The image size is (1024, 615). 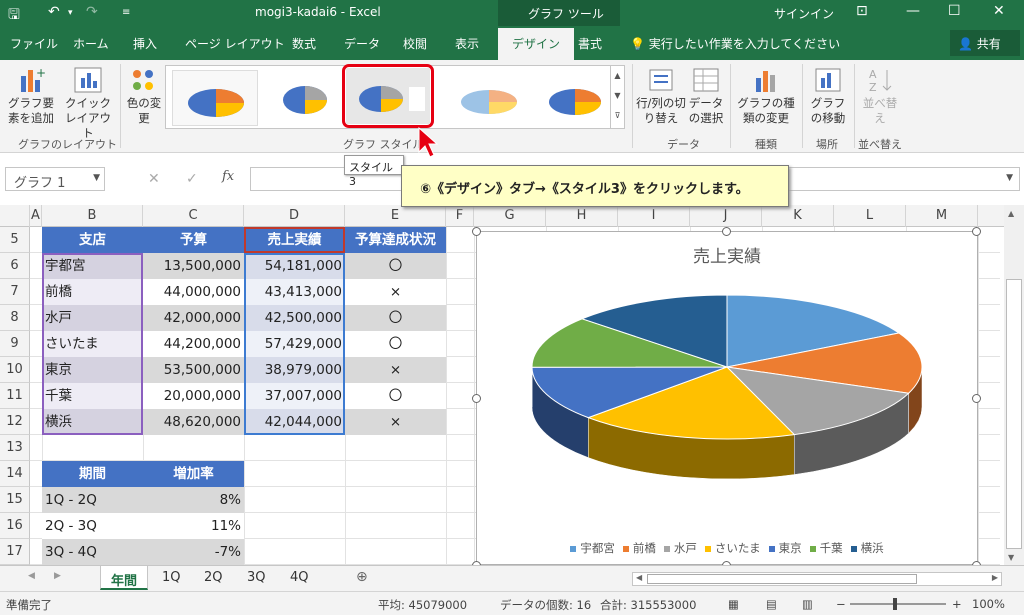 What do you see at coordinates (782, 579) in the screenshot?
I see `h-scroll-thumb` at bounding box center [782, 579].